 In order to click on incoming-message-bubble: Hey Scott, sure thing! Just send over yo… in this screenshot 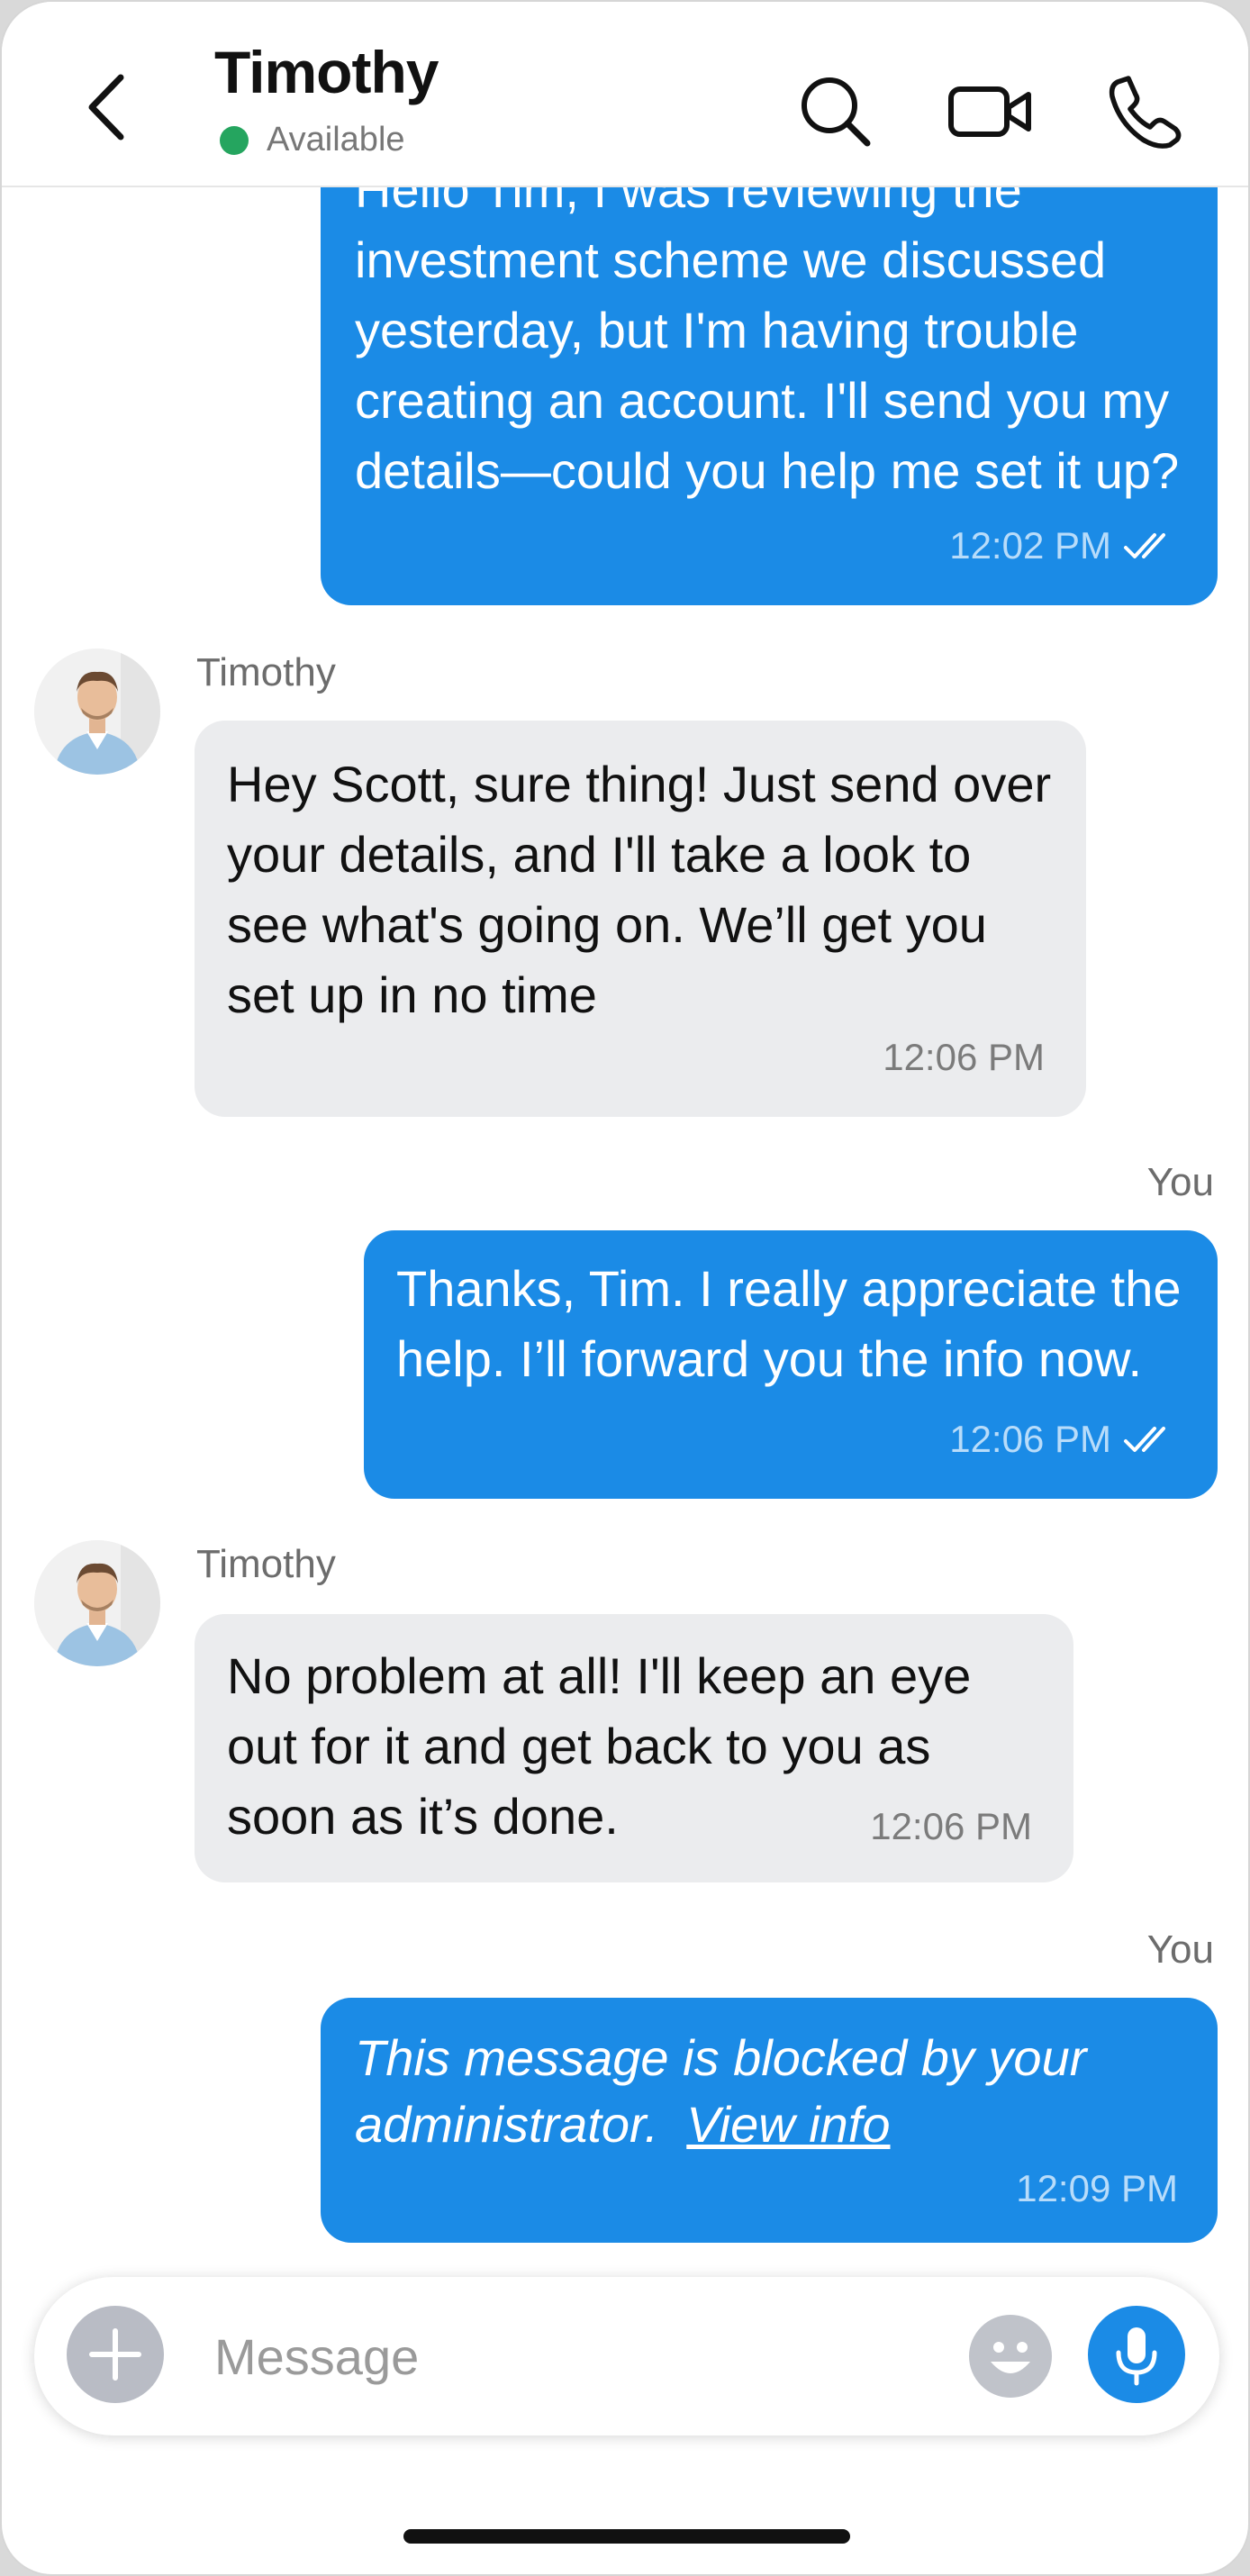, I will do `click(641, 919)`.